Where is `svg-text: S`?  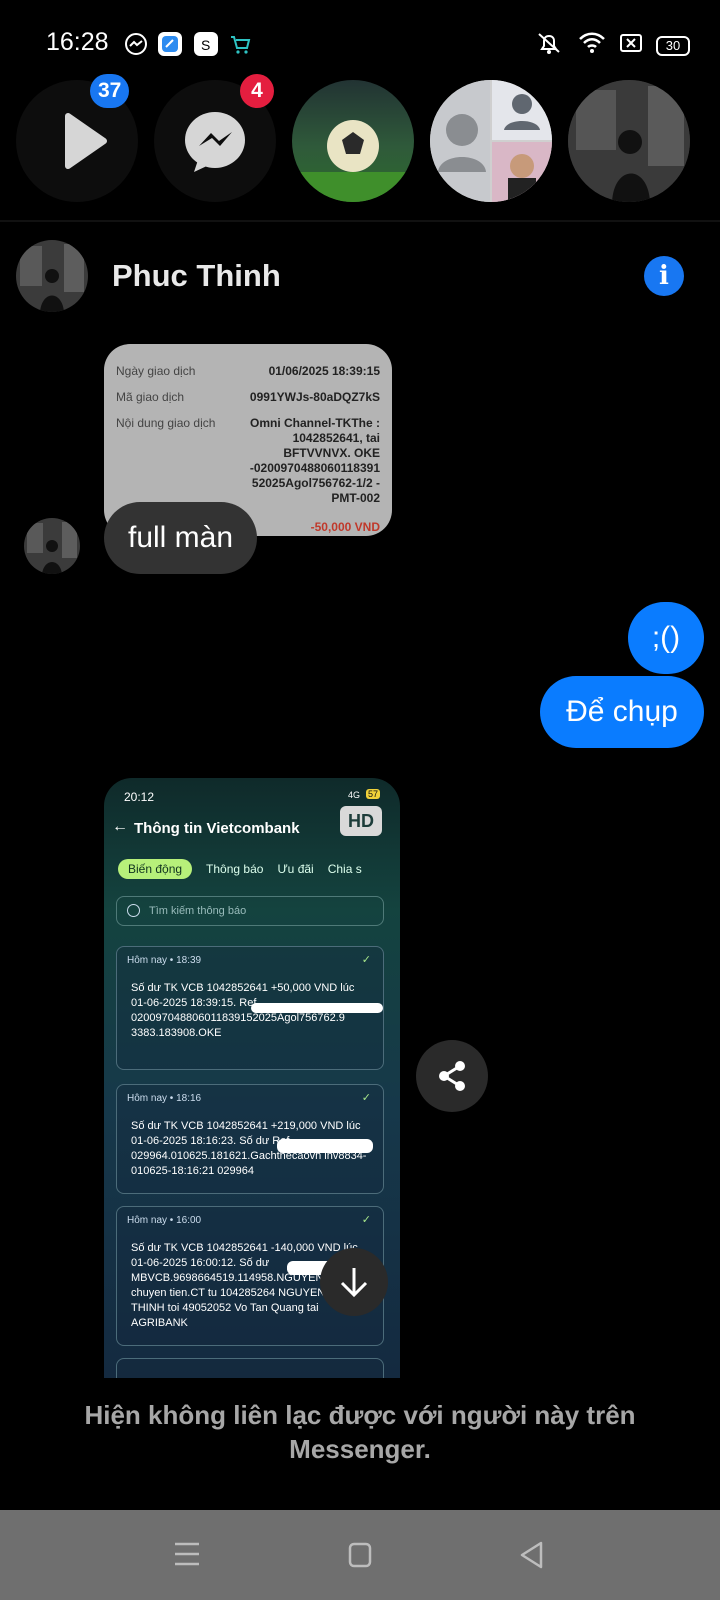 svg-text: S is located at coordinates (205, 45).